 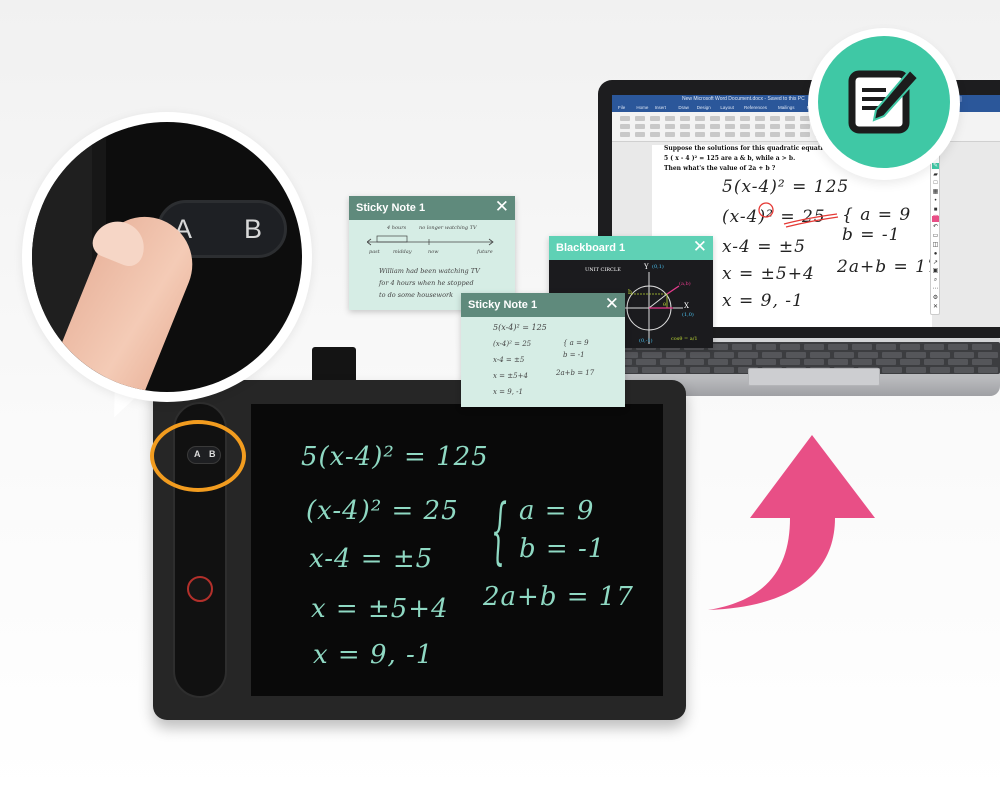 I want to click on point-label: (1,0), so click(x=688, y=315).